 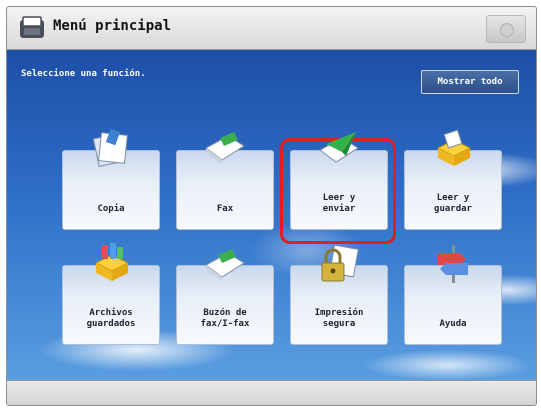 What do you see at coordinates (453, 324) in the screenshot?
I see `tile-label: Ayuda` at bounding box center [453, 324].